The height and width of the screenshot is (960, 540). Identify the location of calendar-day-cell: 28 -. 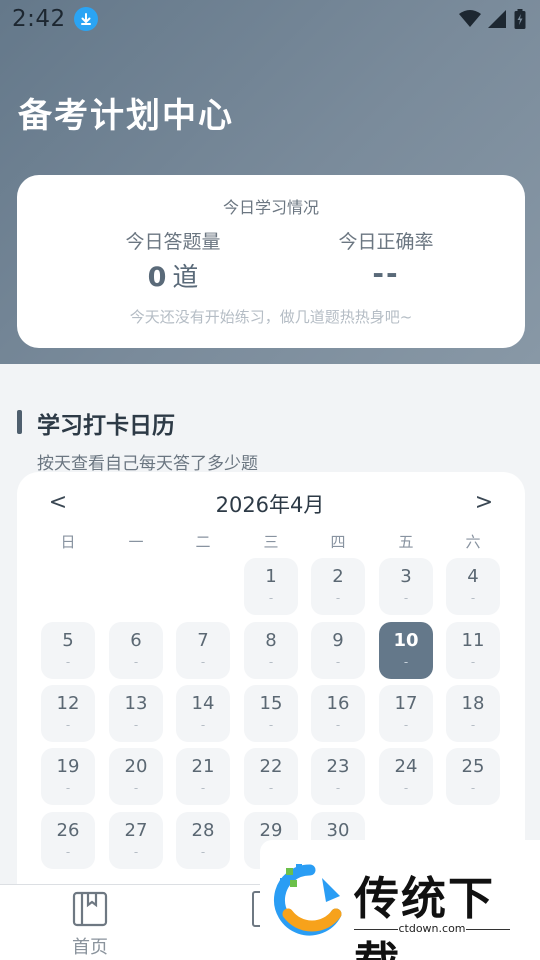
(203, 840).